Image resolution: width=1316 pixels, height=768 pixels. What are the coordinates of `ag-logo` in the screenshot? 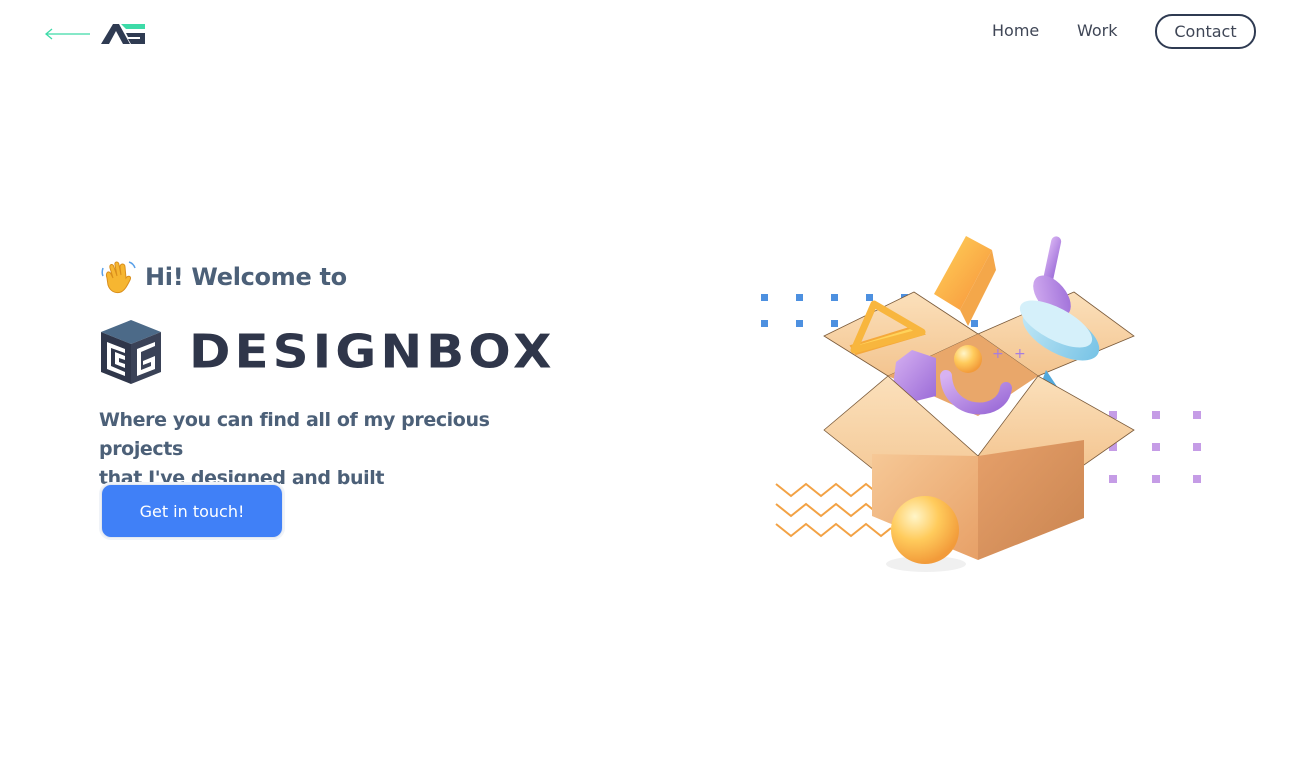 It's located at (123, 34).